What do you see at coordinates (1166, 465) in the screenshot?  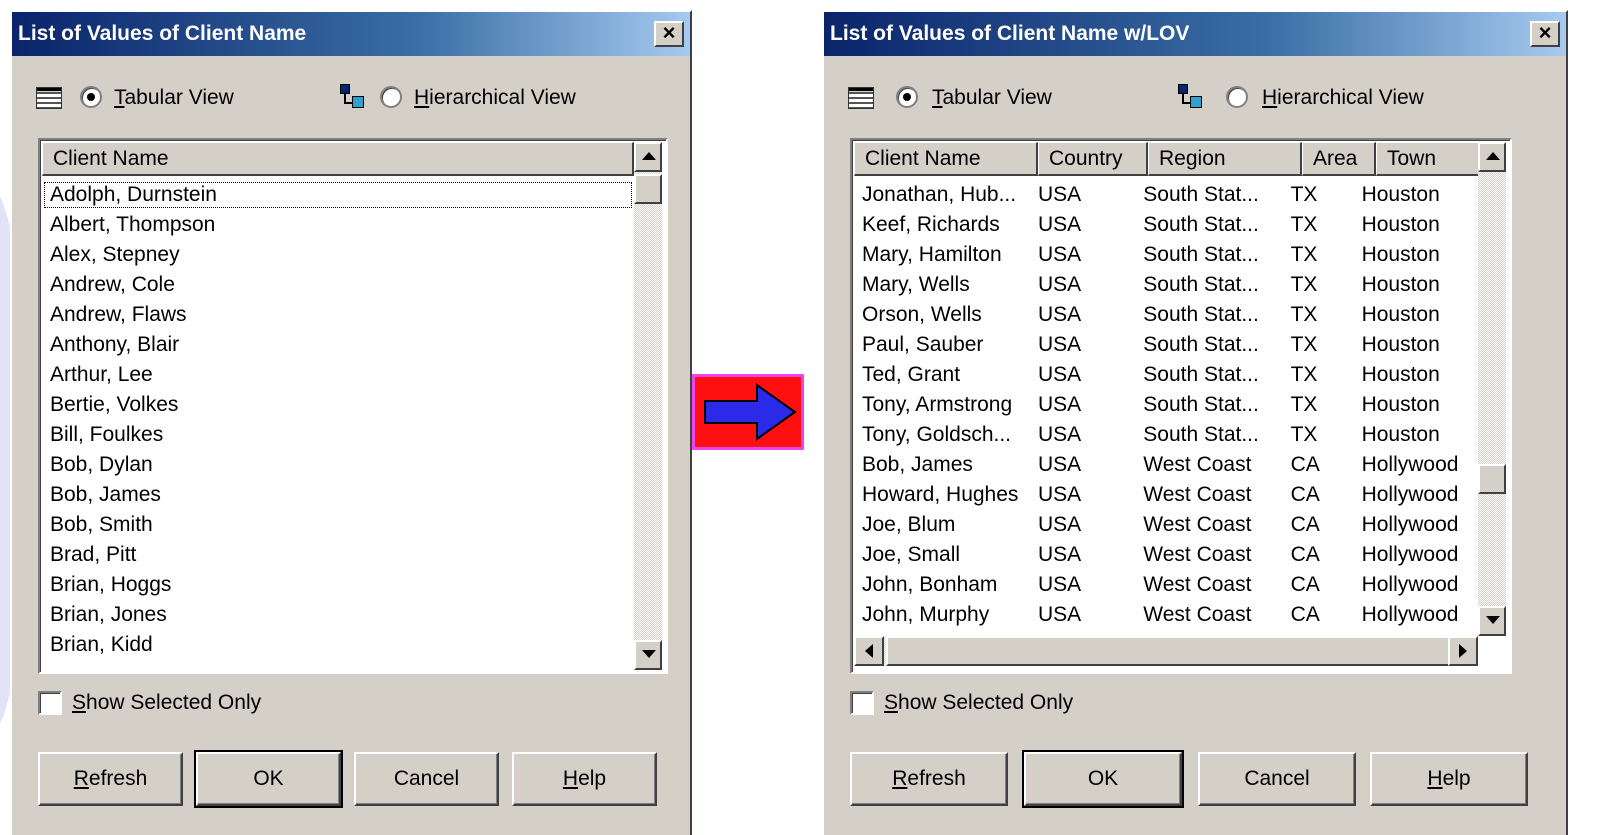 I see `table-row: Bob, James USA West Coast CA Hollywood` at bounding box center [1166, 465].